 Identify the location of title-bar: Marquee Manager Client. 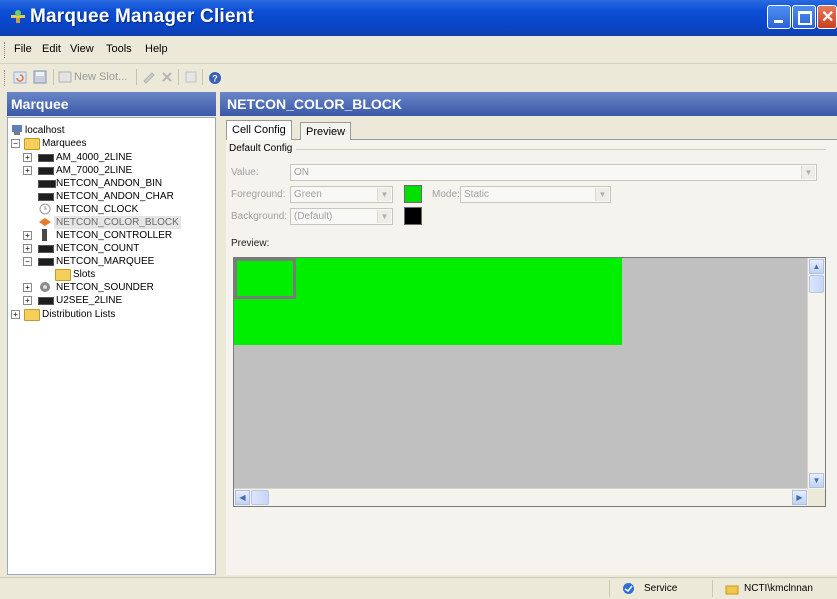
(418, 18).